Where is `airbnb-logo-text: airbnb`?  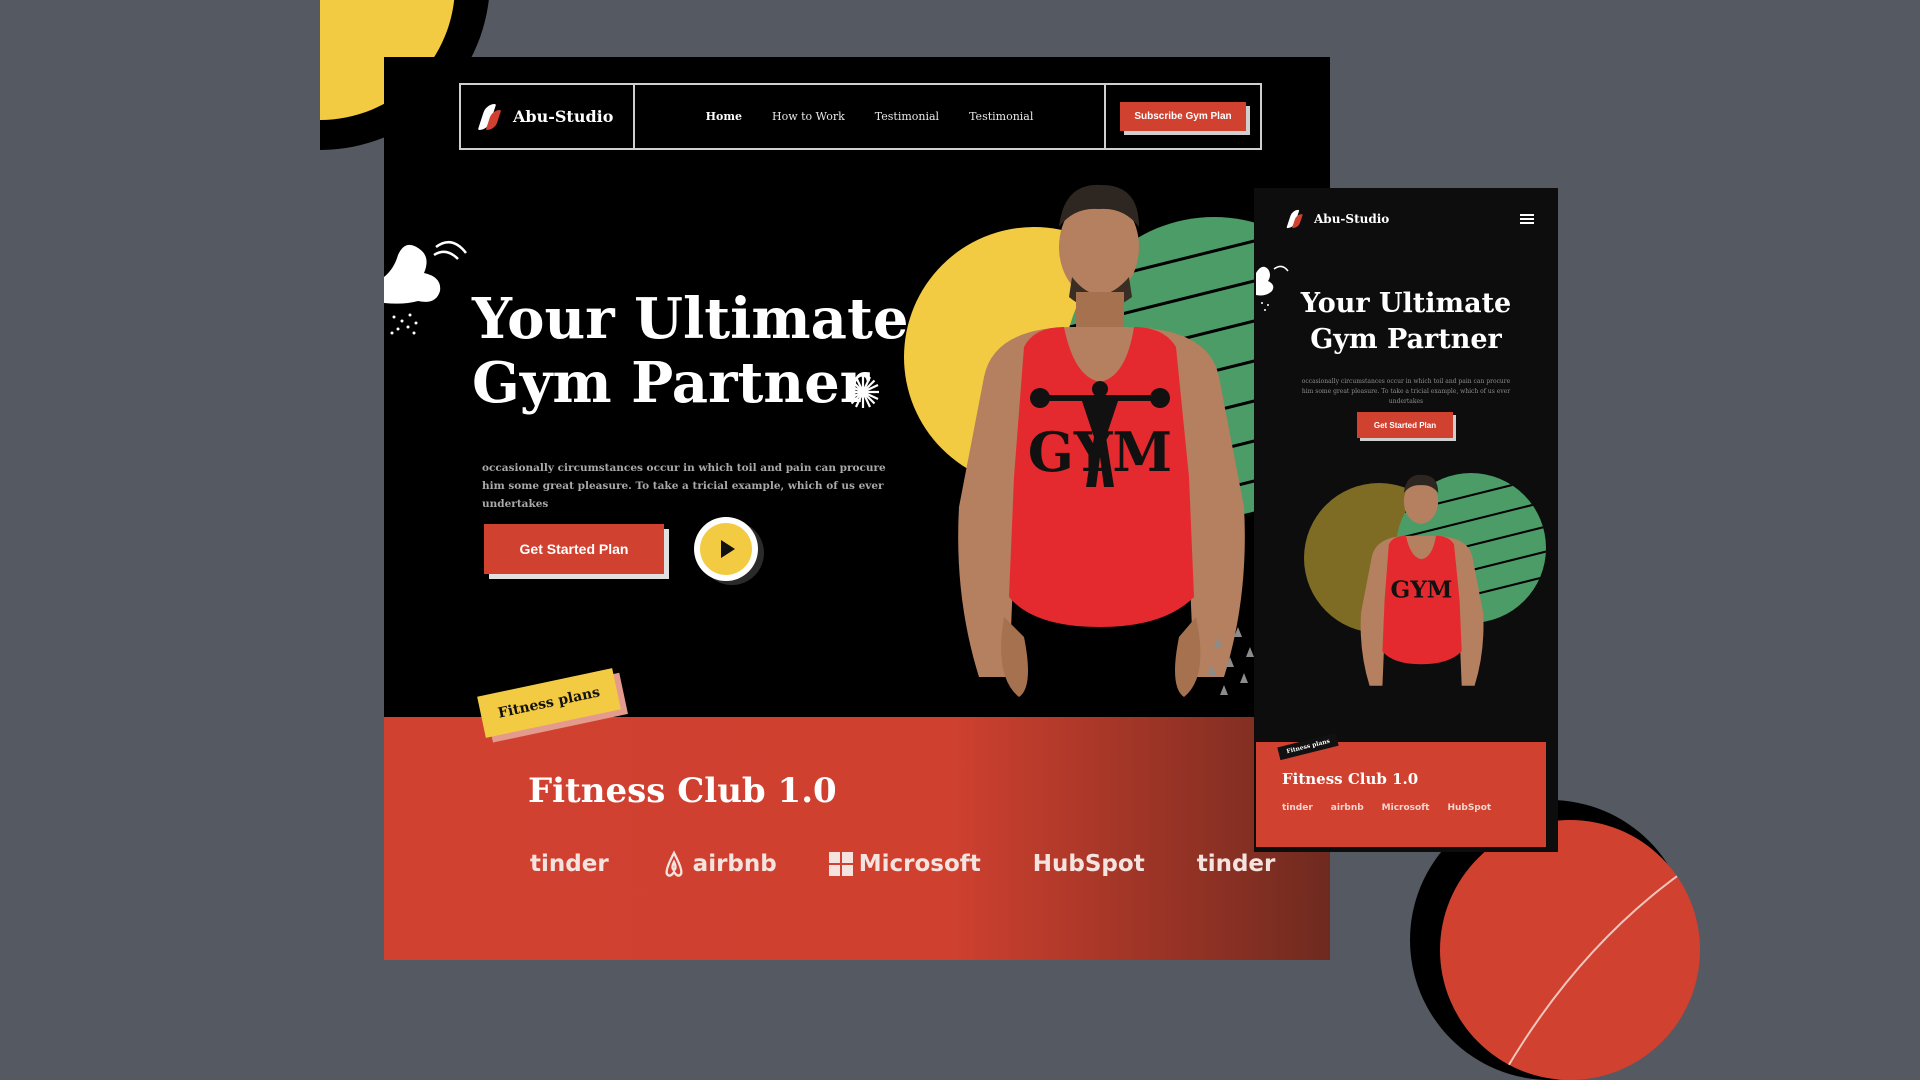 airbnb-logo-text: airbnb is located at coordinates (734, 864).